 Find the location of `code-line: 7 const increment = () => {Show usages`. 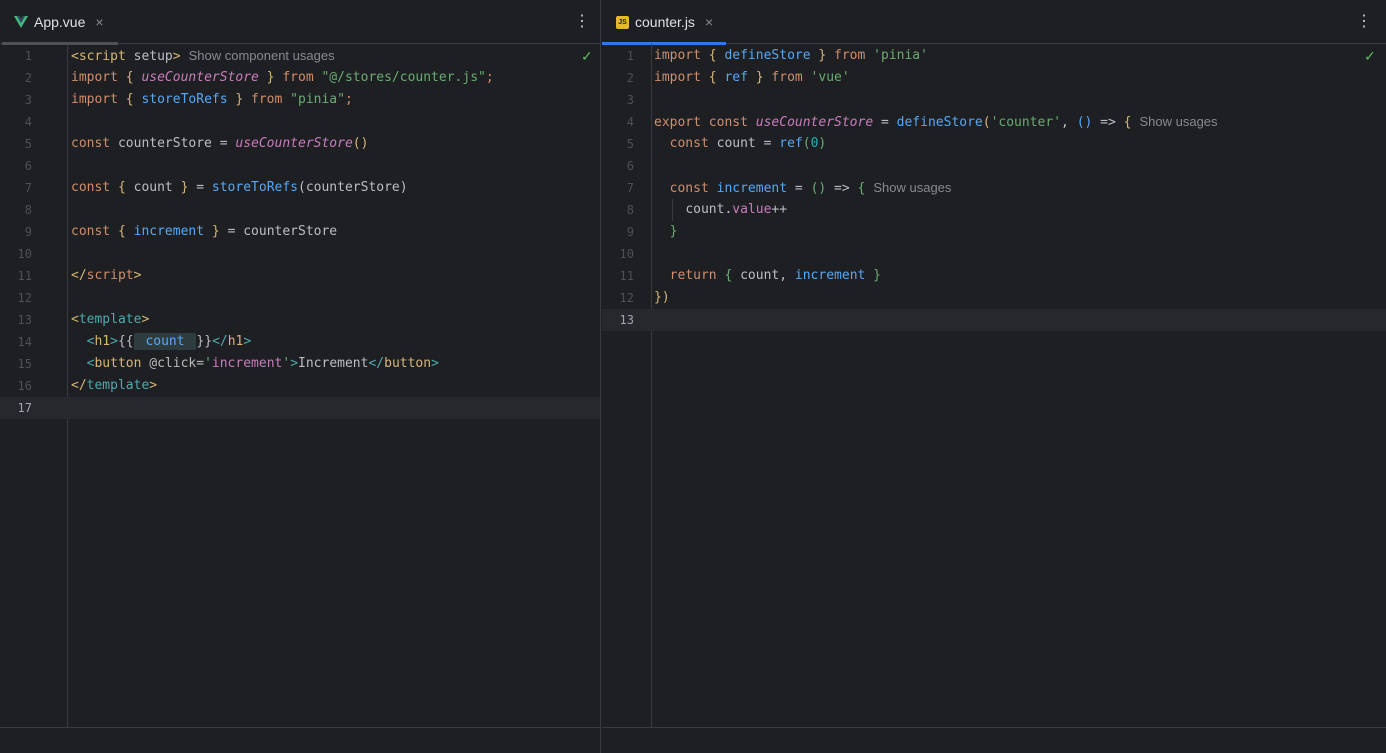

code-line: 7 const increment = () => {Show usages is located at coordinates (994, 188).